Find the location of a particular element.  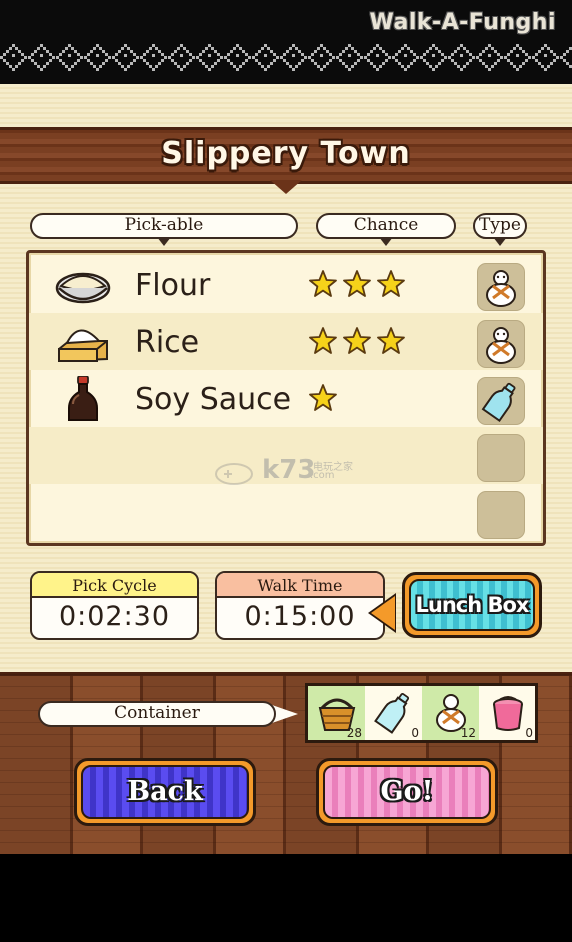

back-button: Back is located at coordinates (165, 792).